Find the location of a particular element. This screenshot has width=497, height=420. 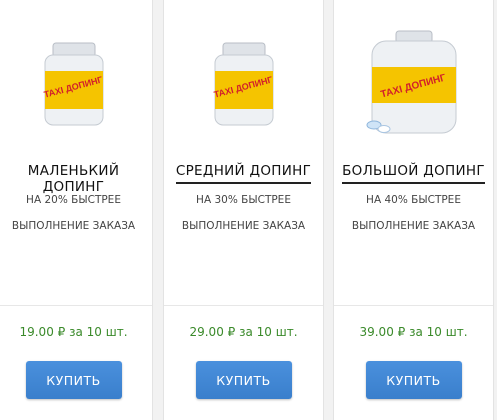

description-line: НА 20% БЫСТРЕЕ is located at coordinates (73, 200).